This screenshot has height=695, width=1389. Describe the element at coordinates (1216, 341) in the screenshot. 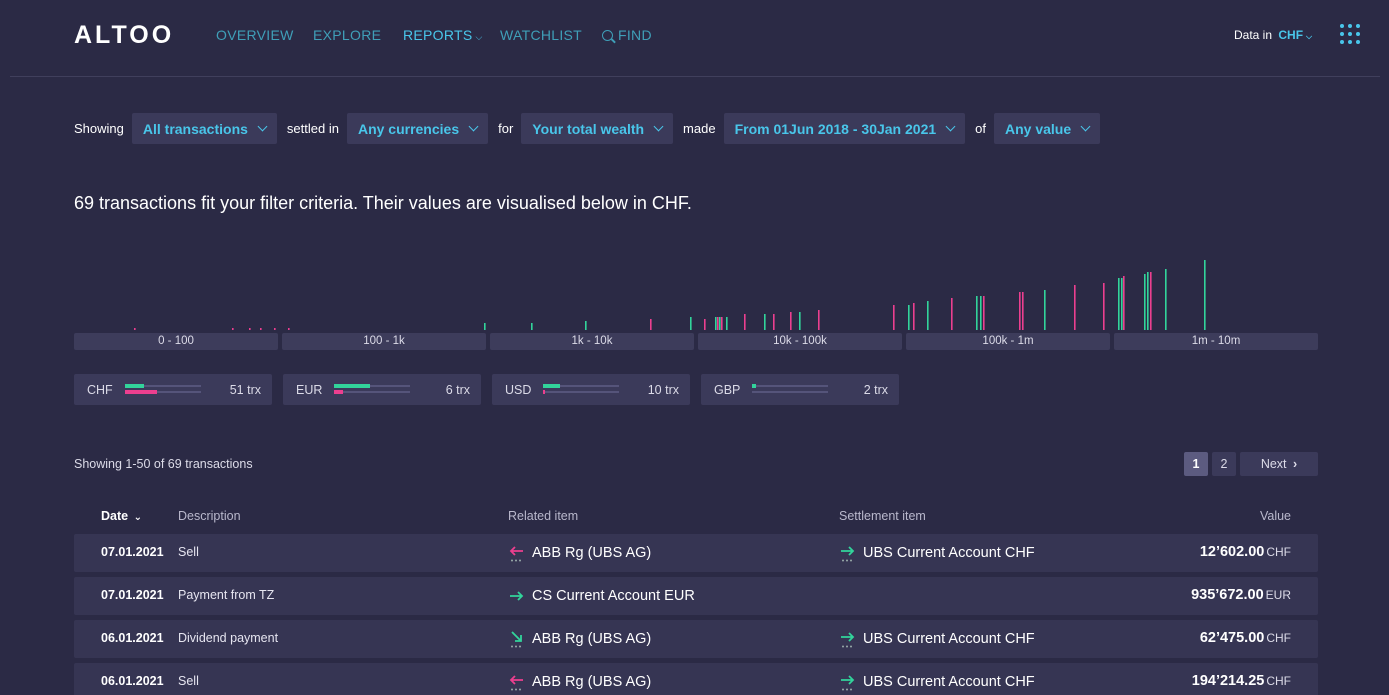

I see `bucket-1m-10m: 1m - 10m` at that location.